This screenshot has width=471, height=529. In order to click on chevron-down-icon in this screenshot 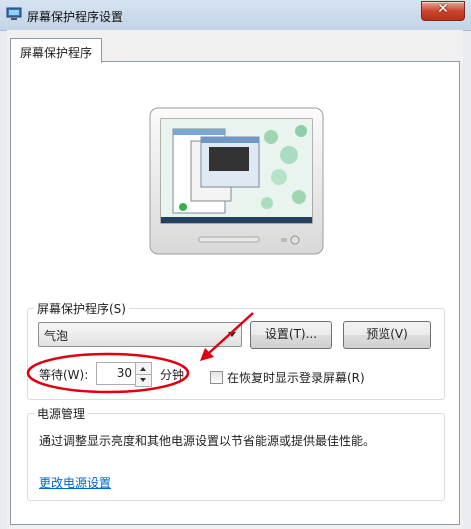, I will do `click(232, 334)`.